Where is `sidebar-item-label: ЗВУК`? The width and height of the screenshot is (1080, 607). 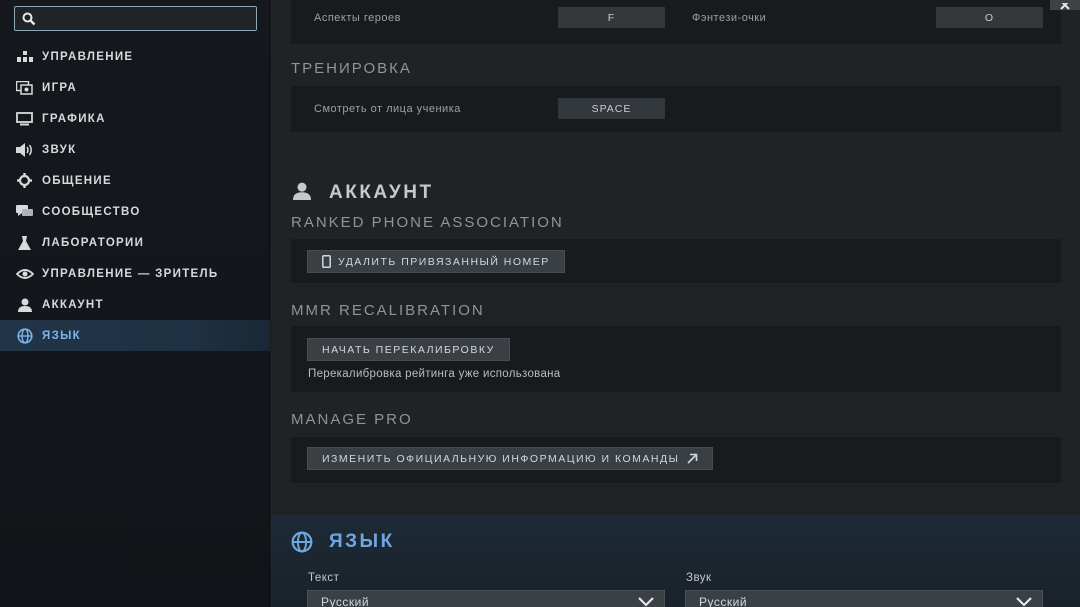
sidebar-item-label: ЗВУК is located at coordinates (59, 149).